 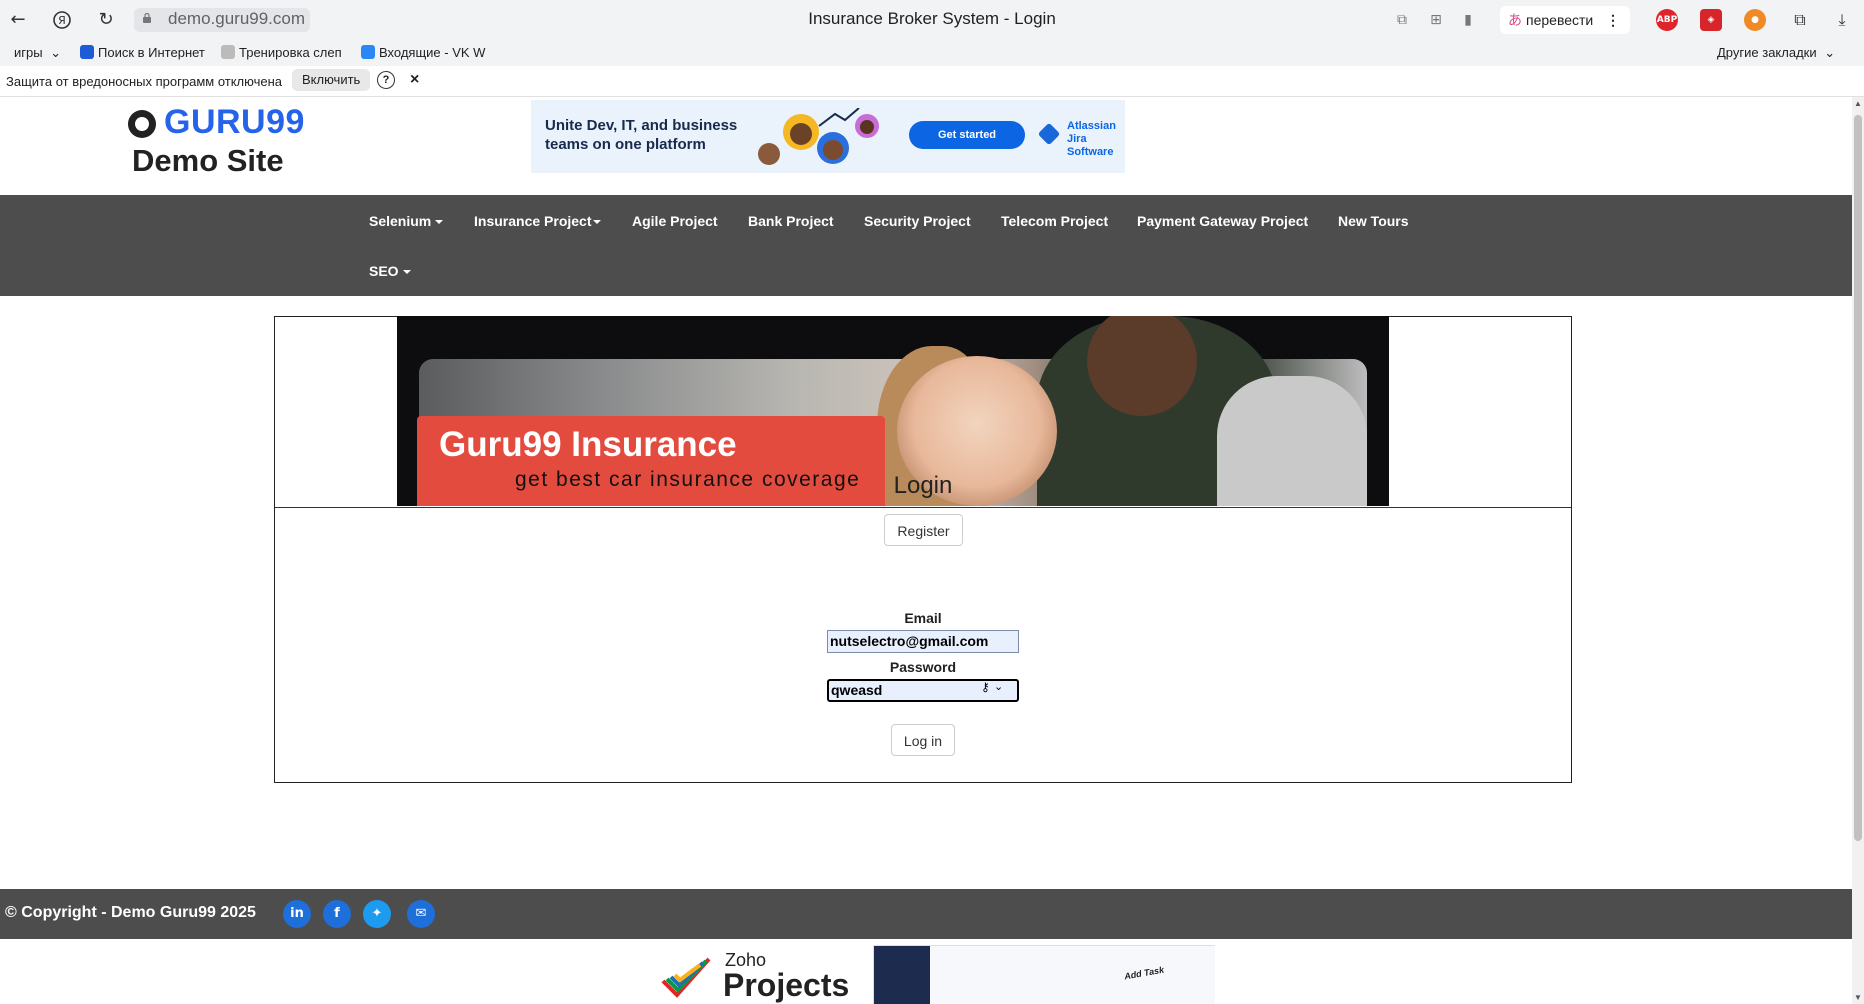 I want to click on help-icon: ?, so click(x=386, y=80).